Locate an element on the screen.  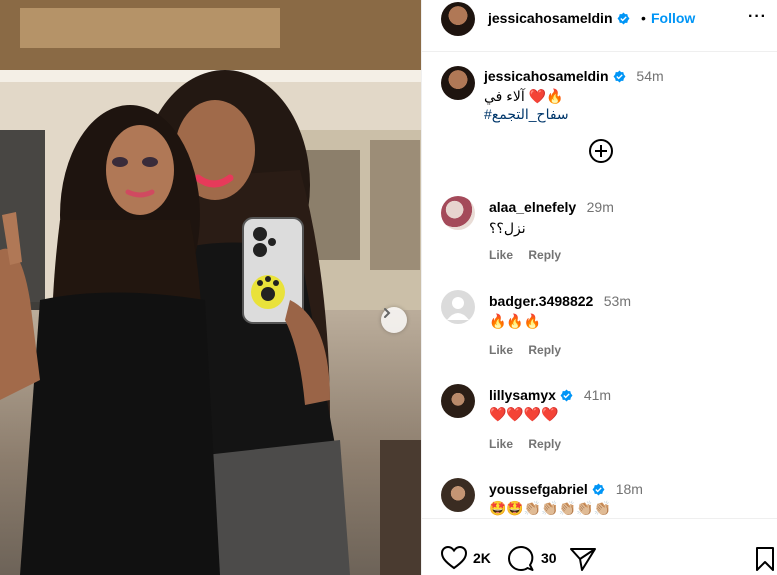
comment-username: alaa_elnefely is located at coordinates (532, 207).